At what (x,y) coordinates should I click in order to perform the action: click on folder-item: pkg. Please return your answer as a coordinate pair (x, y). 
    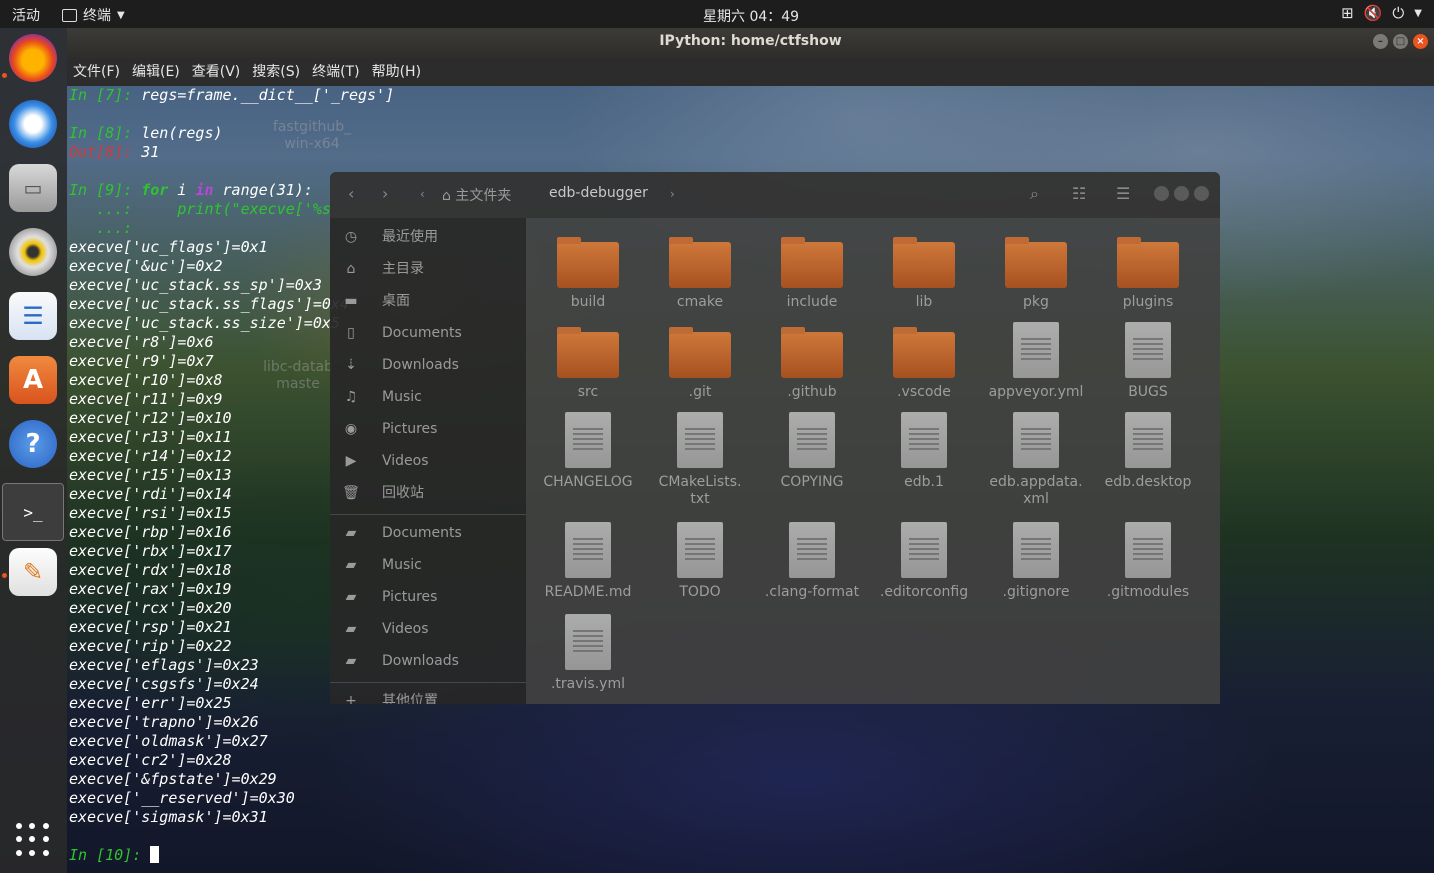
    Looking at the image, I should click on (1036, 271).